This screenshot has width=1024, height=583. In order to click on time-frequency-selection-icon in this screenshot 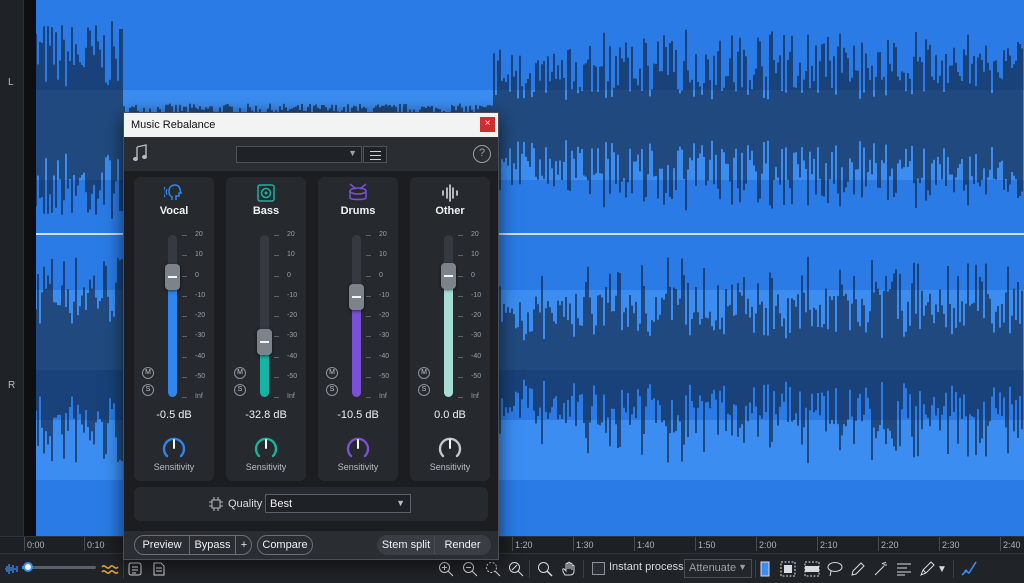, I will do `click(788, 569)`.